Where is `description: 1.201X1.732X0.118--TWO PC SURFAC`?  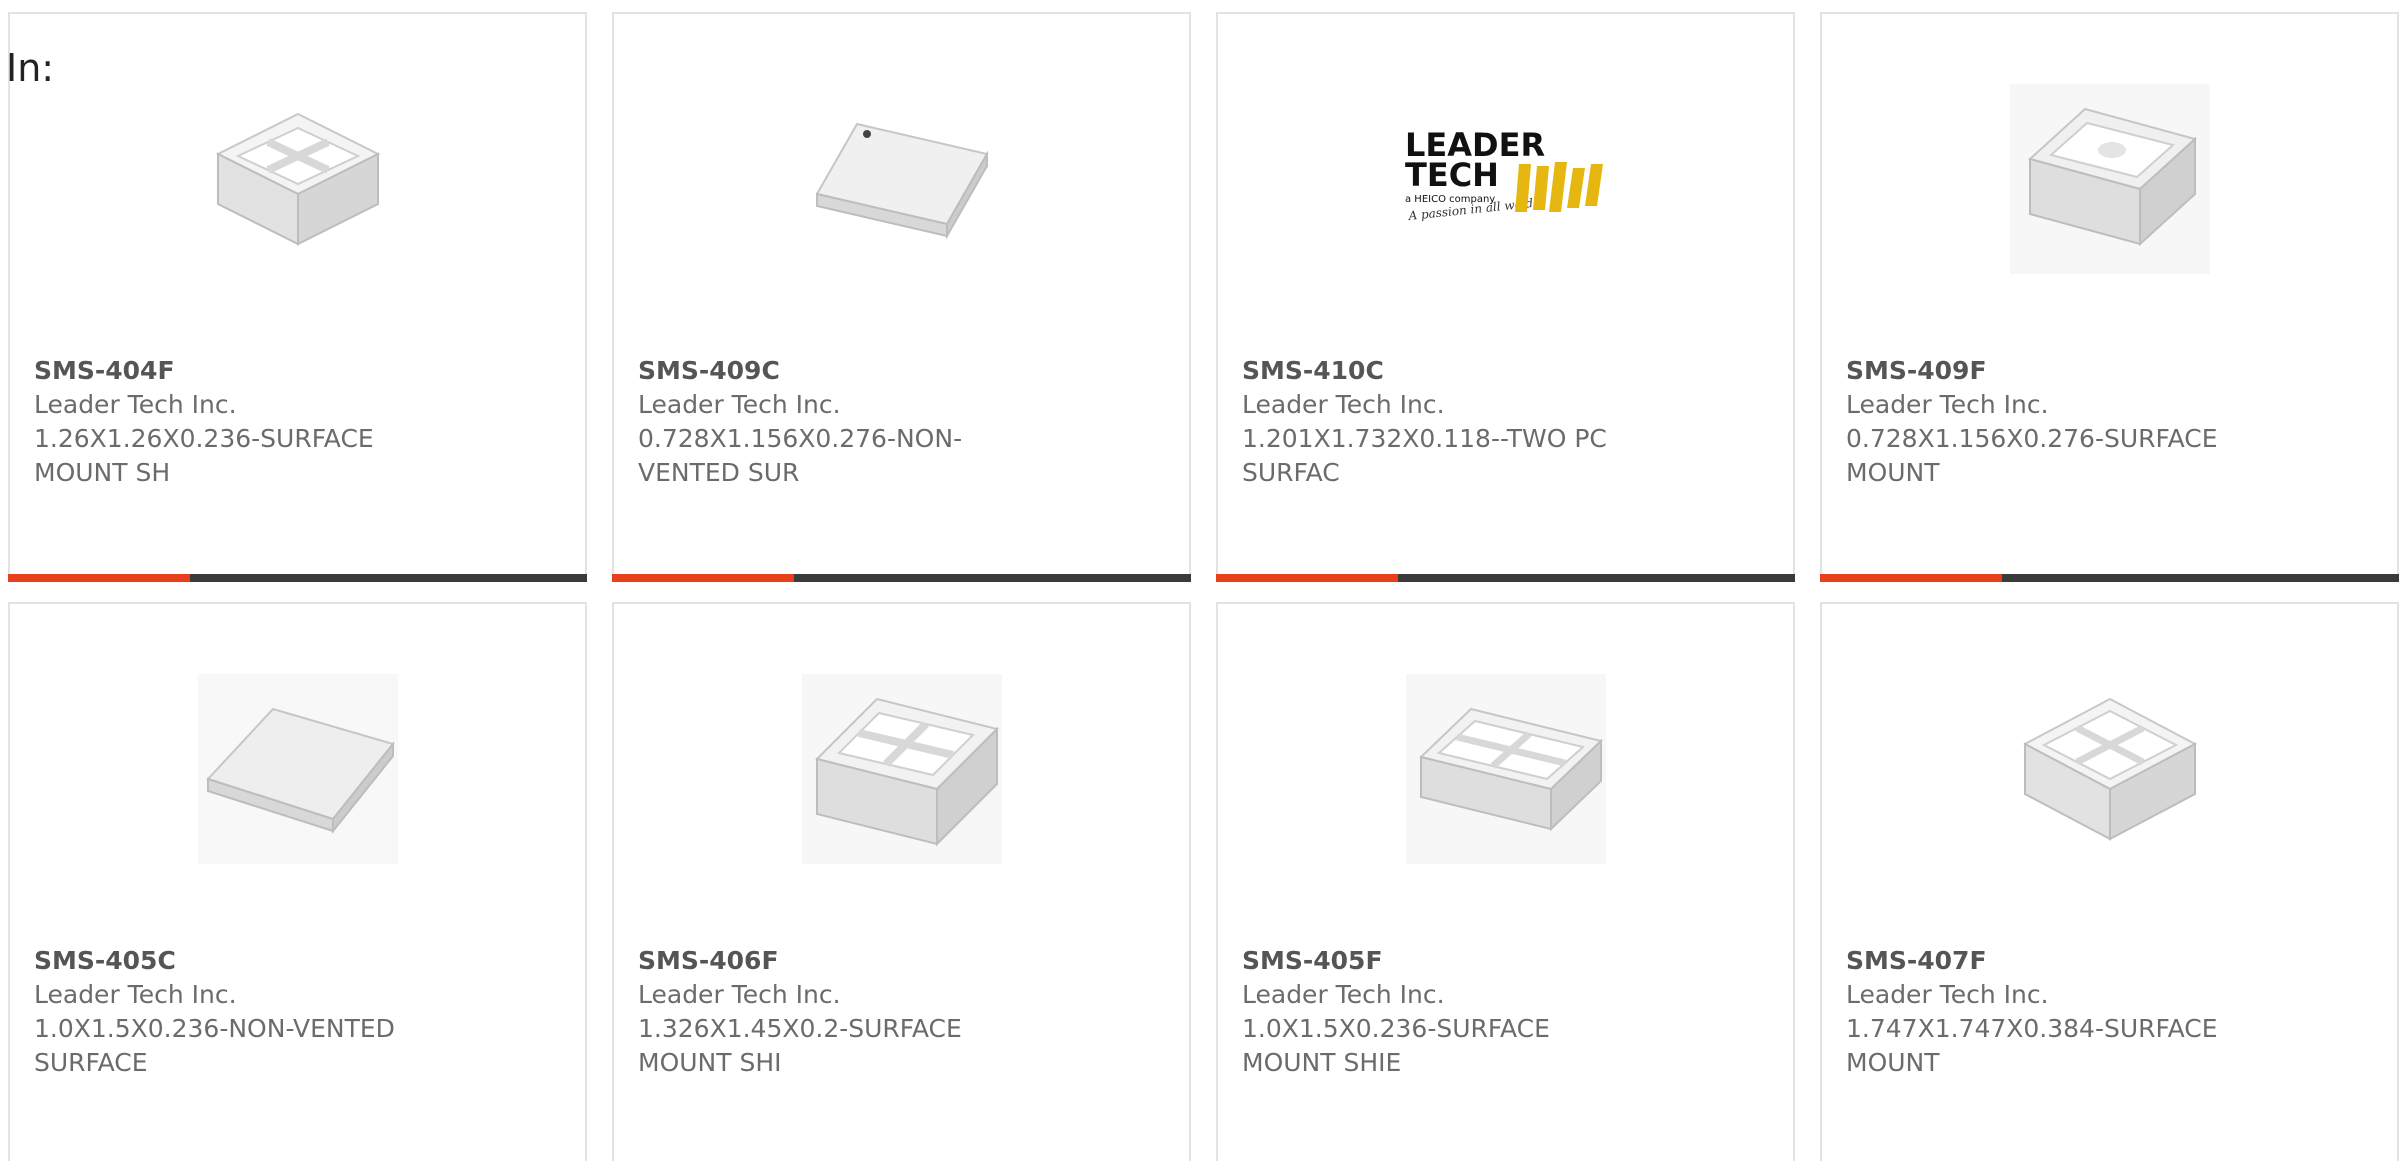 description: 1.201X1.732X0.118--TWO PC SURFAC is located at coordinates (1424, 455).